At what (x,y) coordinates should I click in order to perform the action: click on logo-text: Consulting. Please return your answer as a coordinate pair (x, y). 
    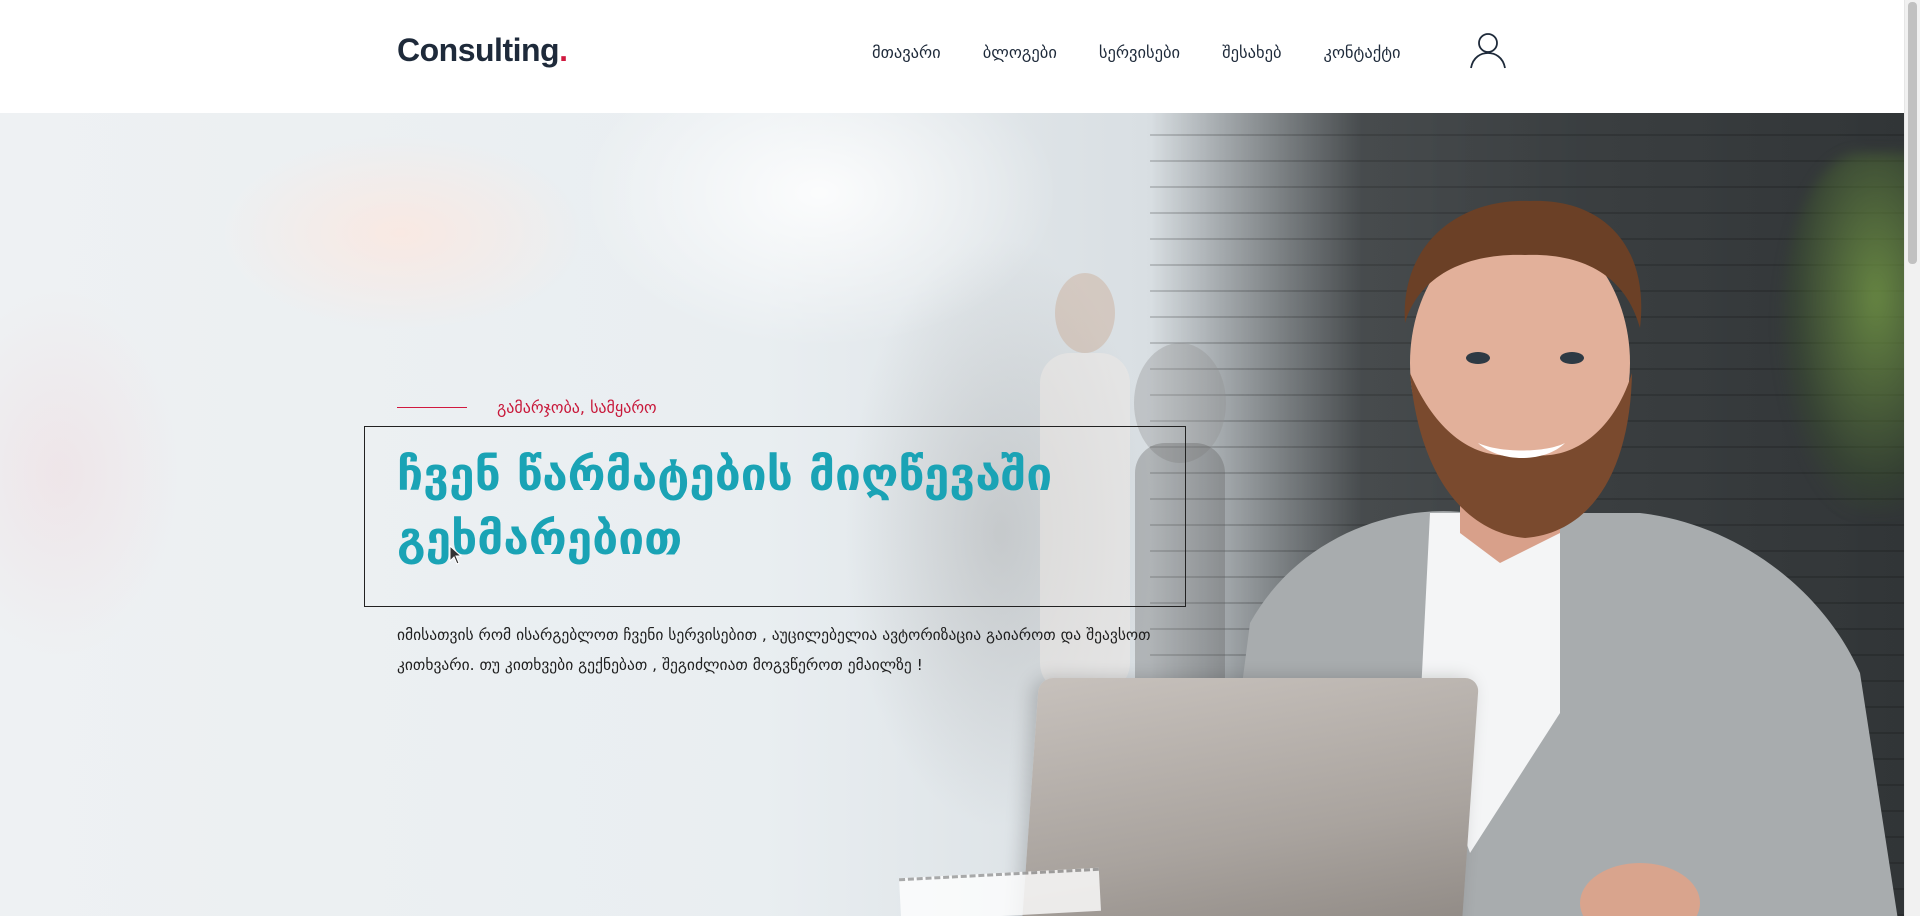
    Looking at the image, I should click on (478, 50).